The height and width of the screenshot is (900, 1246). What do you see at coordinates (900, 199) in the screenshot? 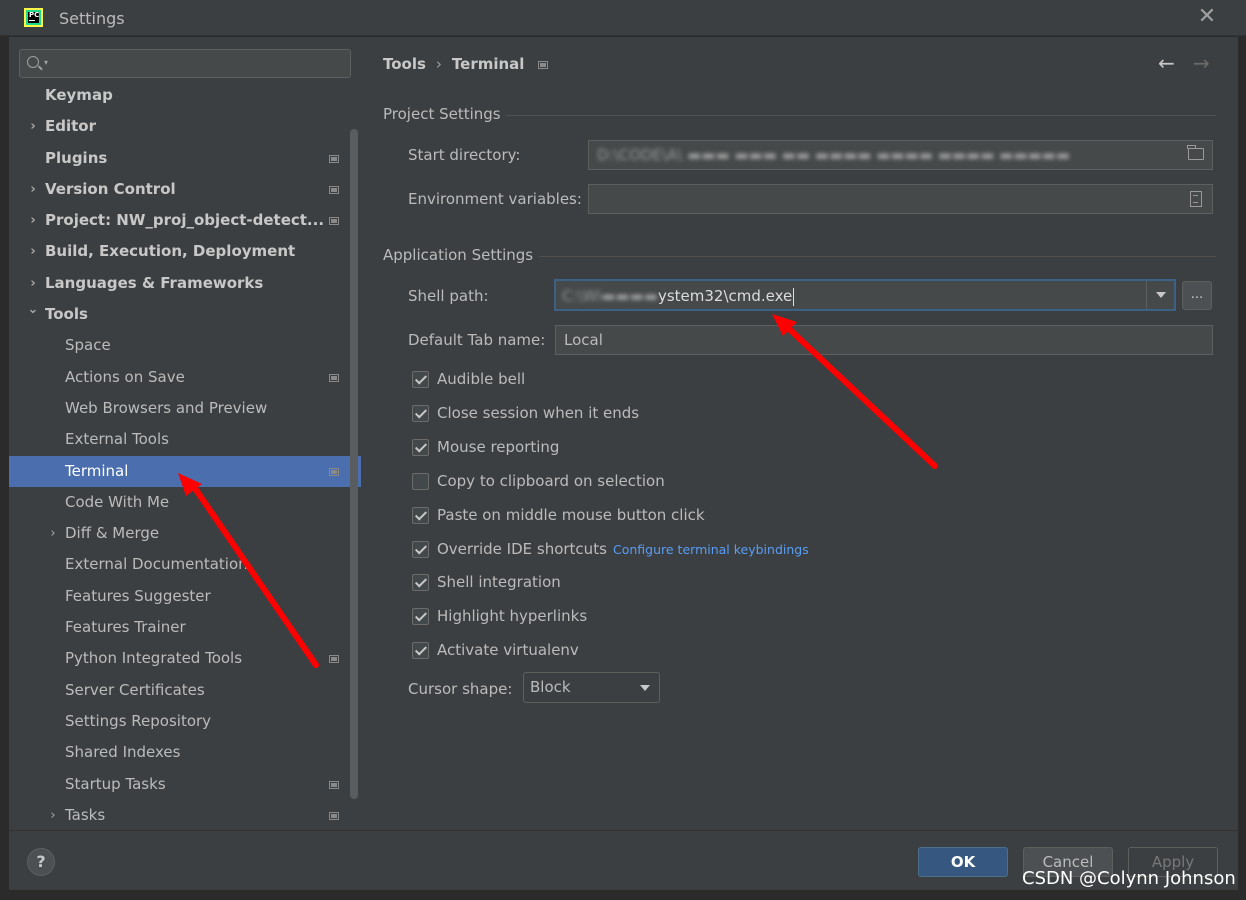
I see `environment-variables-field` at bounding box center [900, 199].